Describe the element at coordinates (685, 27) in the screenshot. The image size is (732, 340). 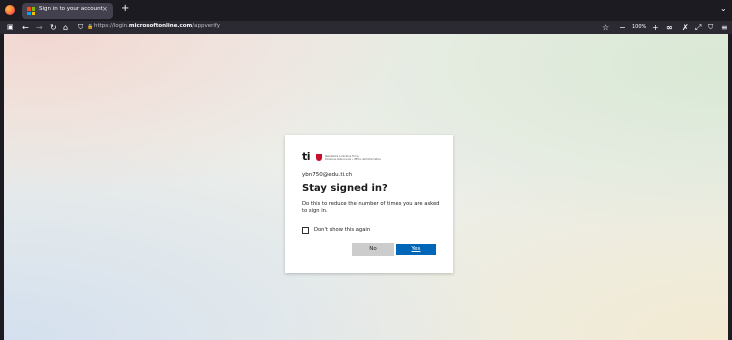
I see `extensions-icon: ✗` at that location.